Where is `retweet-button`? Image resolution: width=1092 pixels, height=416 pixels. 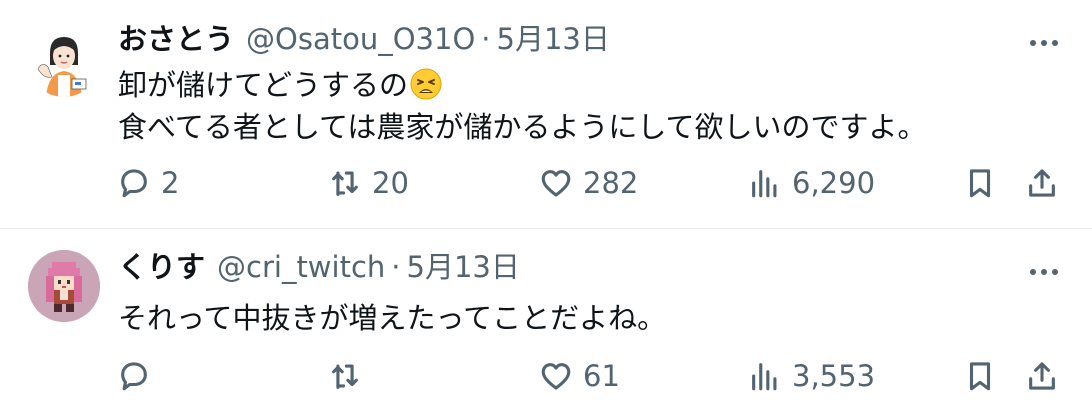 retweet-button is located at coordinates (350, 376).